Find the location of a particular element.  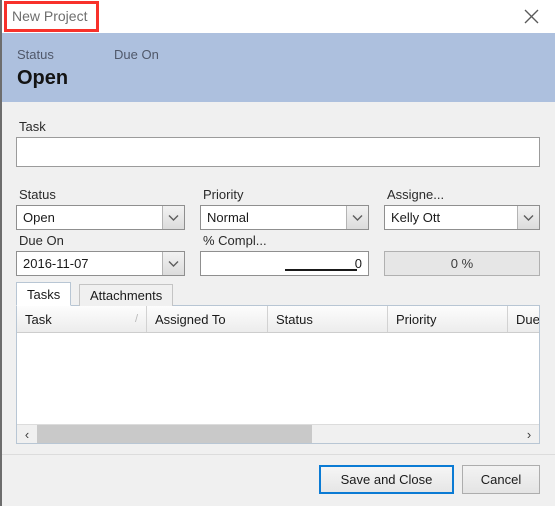

status-dropdown-value: Open is located at coordinates (39, 217).